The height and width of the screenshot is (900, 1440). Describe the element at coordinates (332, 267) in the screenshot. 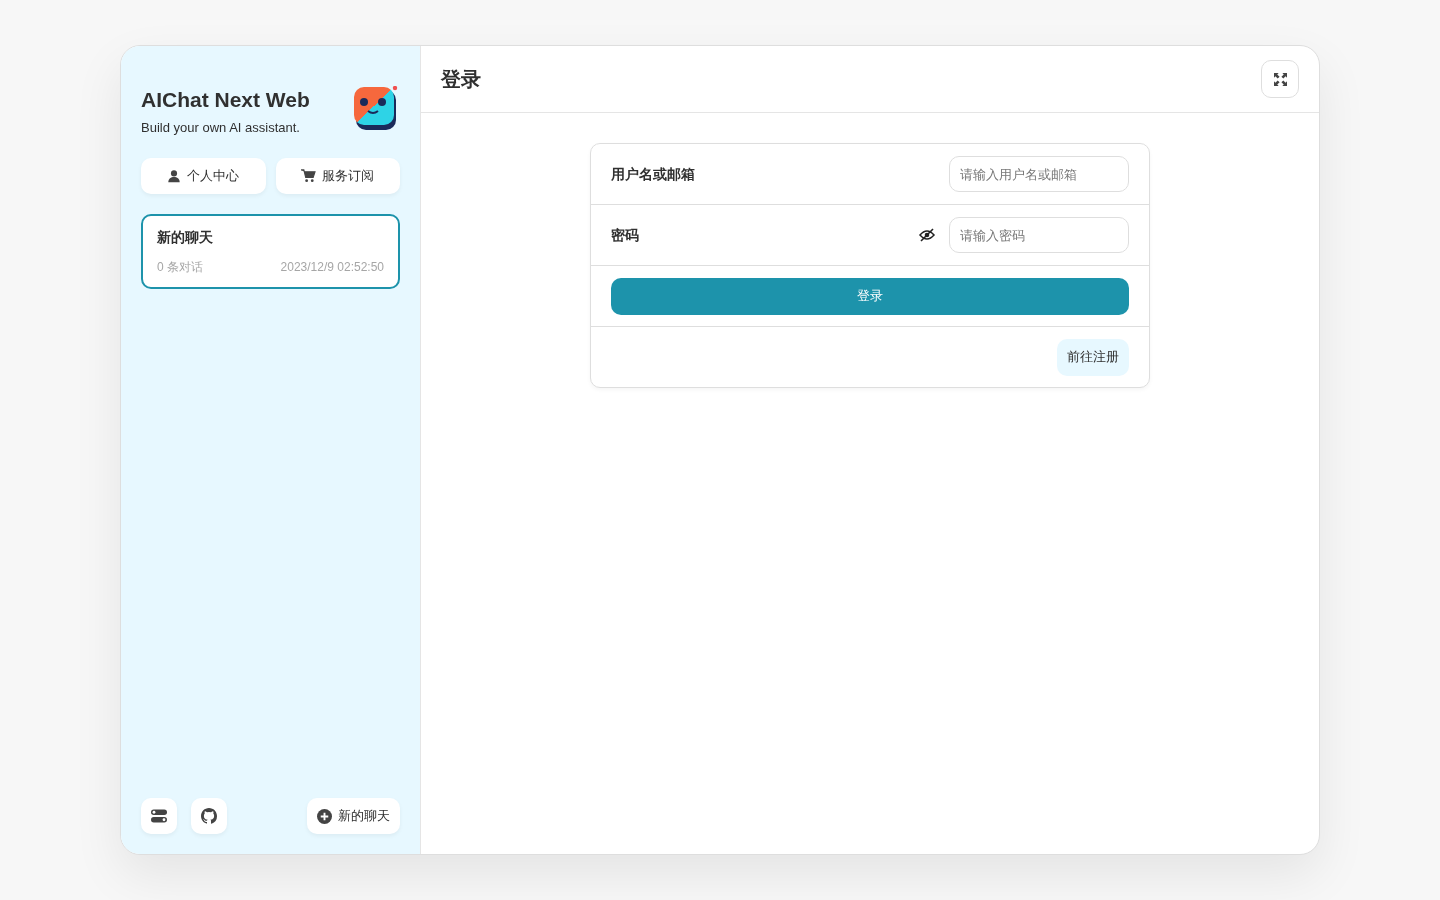

I see `chat-time: 2023/12/9 02:52:50` at that location.